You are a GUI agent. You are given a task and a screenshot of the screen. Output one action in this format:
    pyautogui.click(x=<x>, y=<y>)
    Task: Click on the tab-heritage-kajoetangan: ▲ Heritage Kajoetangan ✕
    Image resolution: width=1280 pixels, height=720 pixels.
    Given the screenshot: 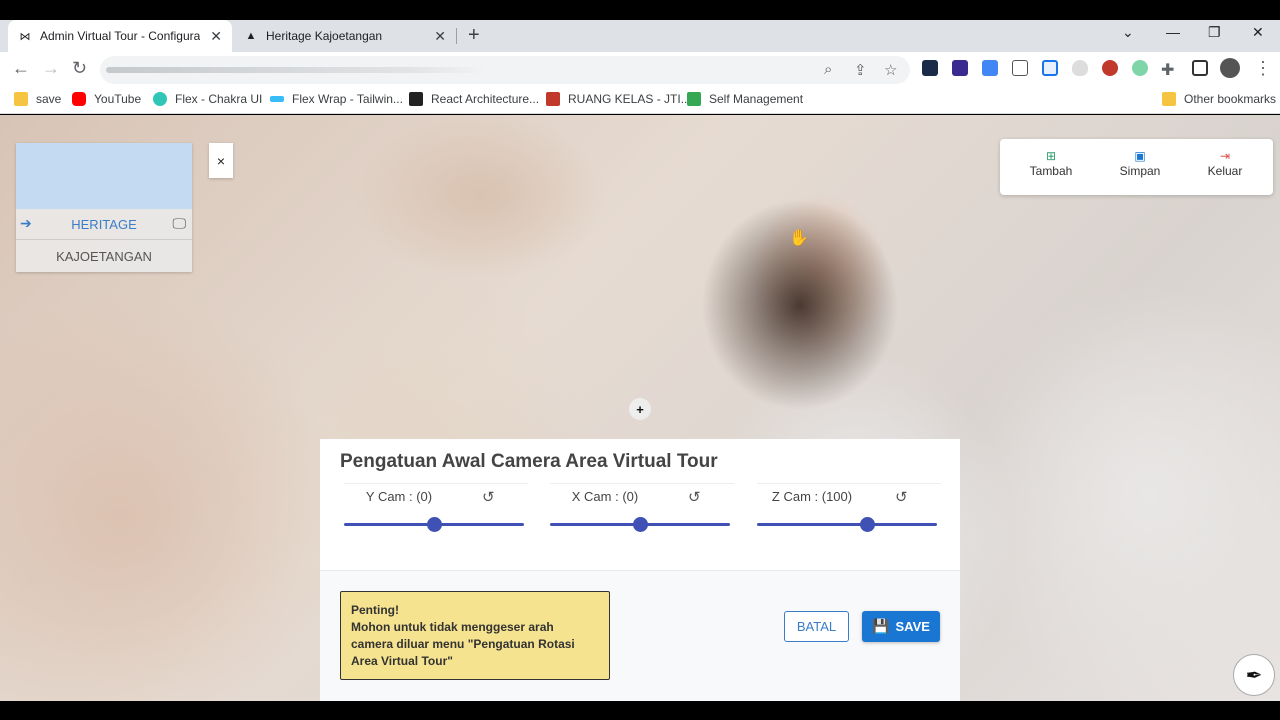 What is the action you would take?
    pyautogui.click(x=345, y=36)
    